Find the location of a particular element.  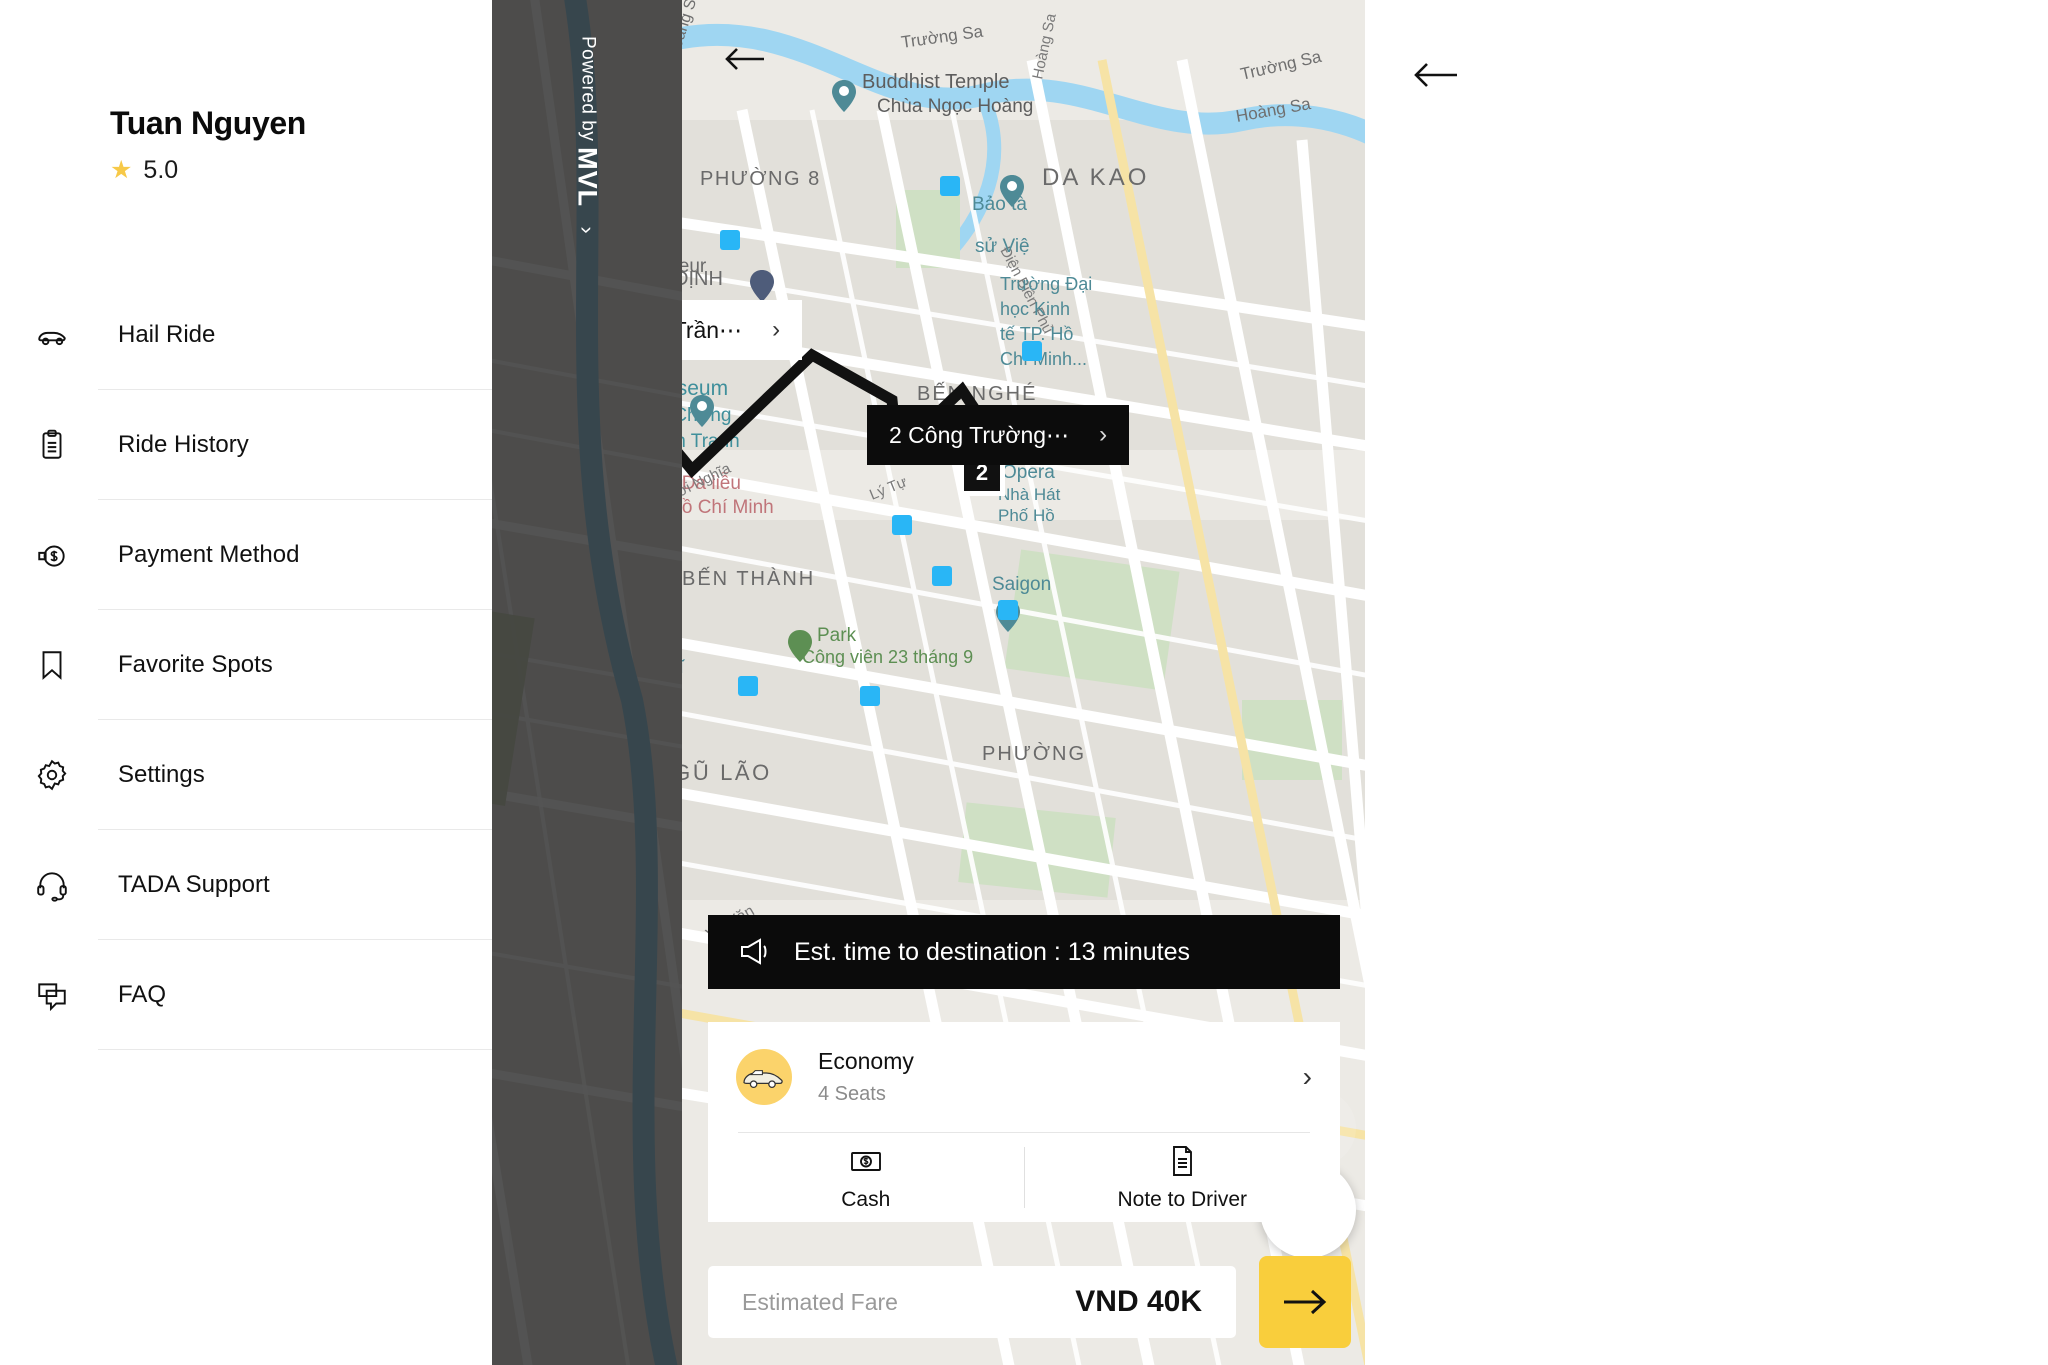

powered-by-label: Powered by MVL is located at coordinates (587, 121).